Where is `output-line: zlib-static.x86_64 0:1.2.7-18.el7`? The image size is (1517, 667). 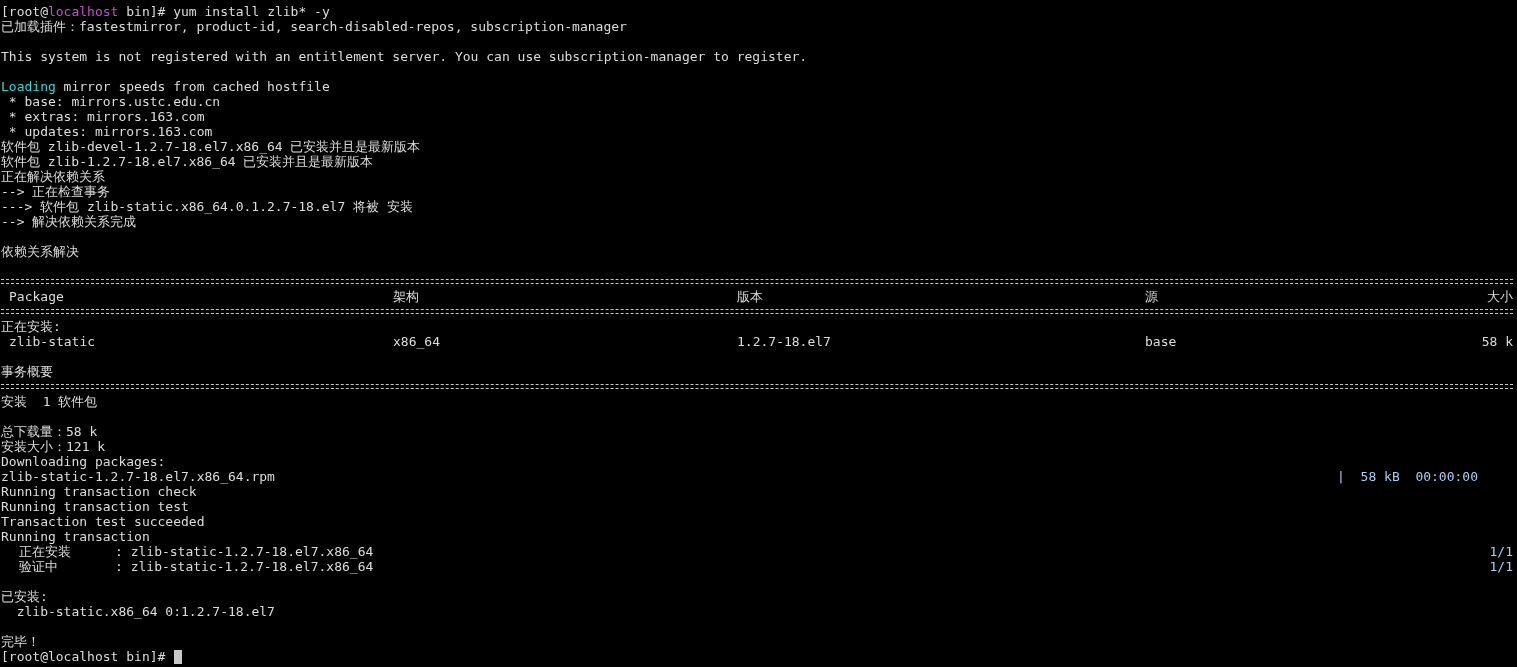
output-line: zlib-static.x86_64 0:1.2.7-18.el7 is located at coordinates (145, 611).